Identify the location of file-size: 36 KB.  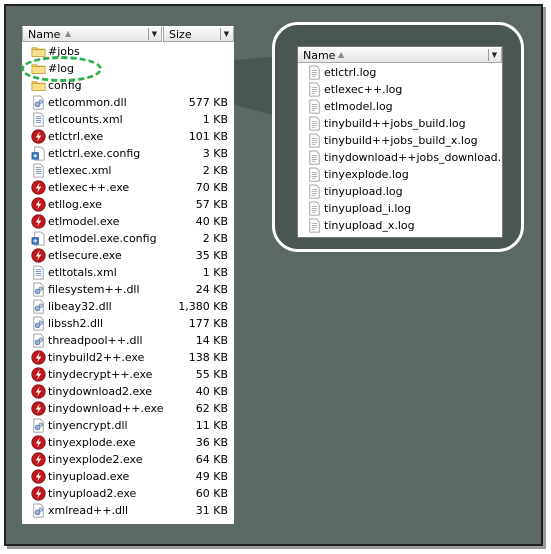
(211, 442).